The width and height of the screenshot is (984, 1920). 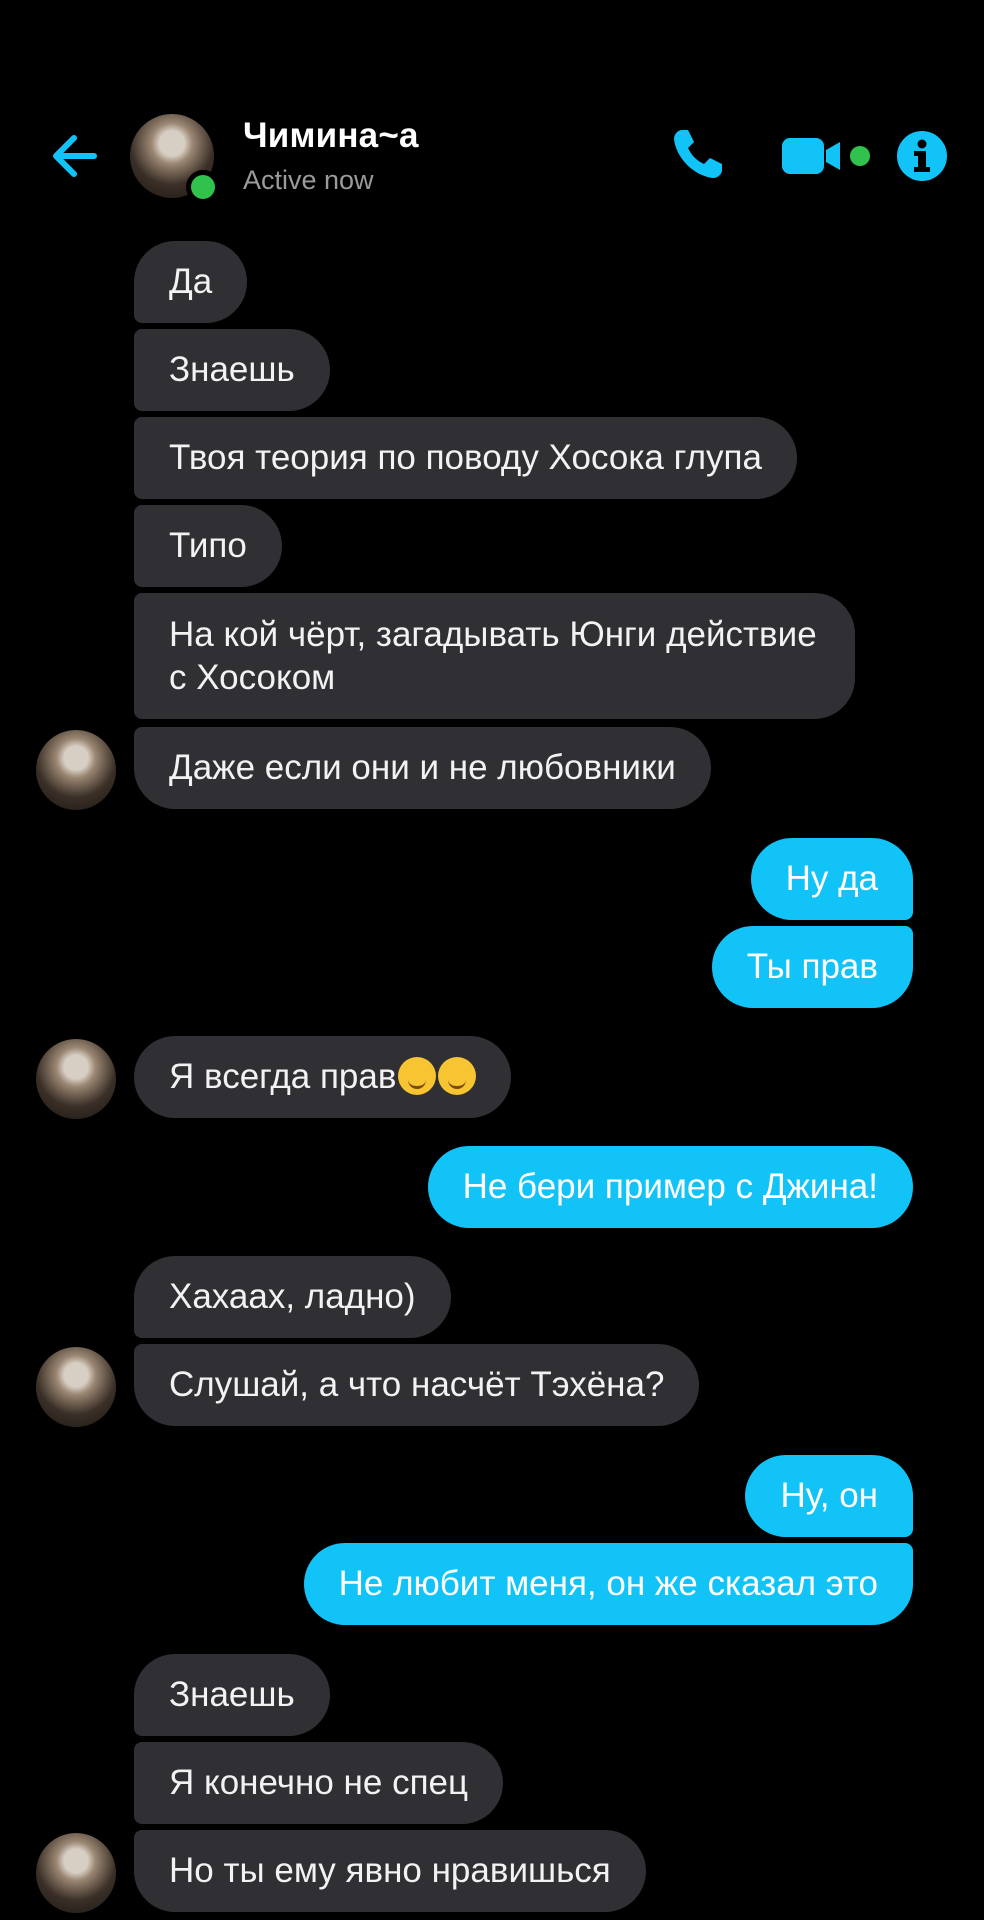 I want to click on message-text: Даже если они и не любовники, so click(x=422, y=767).